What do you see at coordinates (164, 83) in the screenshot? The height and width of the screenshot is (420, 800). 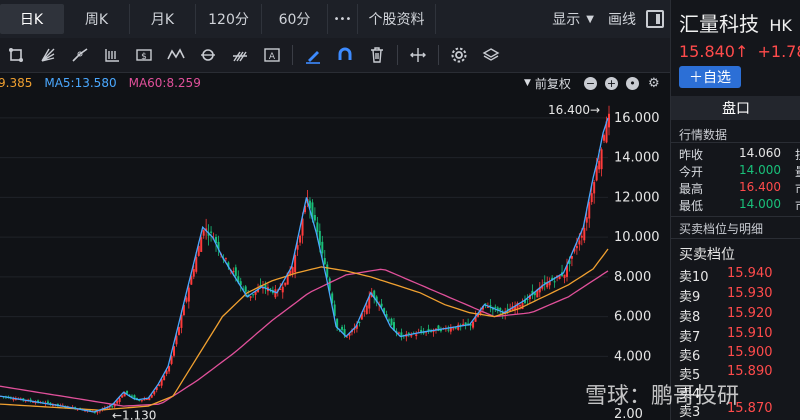 I see `ma60-value: MA60:8.259` at bounding box center [164, 83].